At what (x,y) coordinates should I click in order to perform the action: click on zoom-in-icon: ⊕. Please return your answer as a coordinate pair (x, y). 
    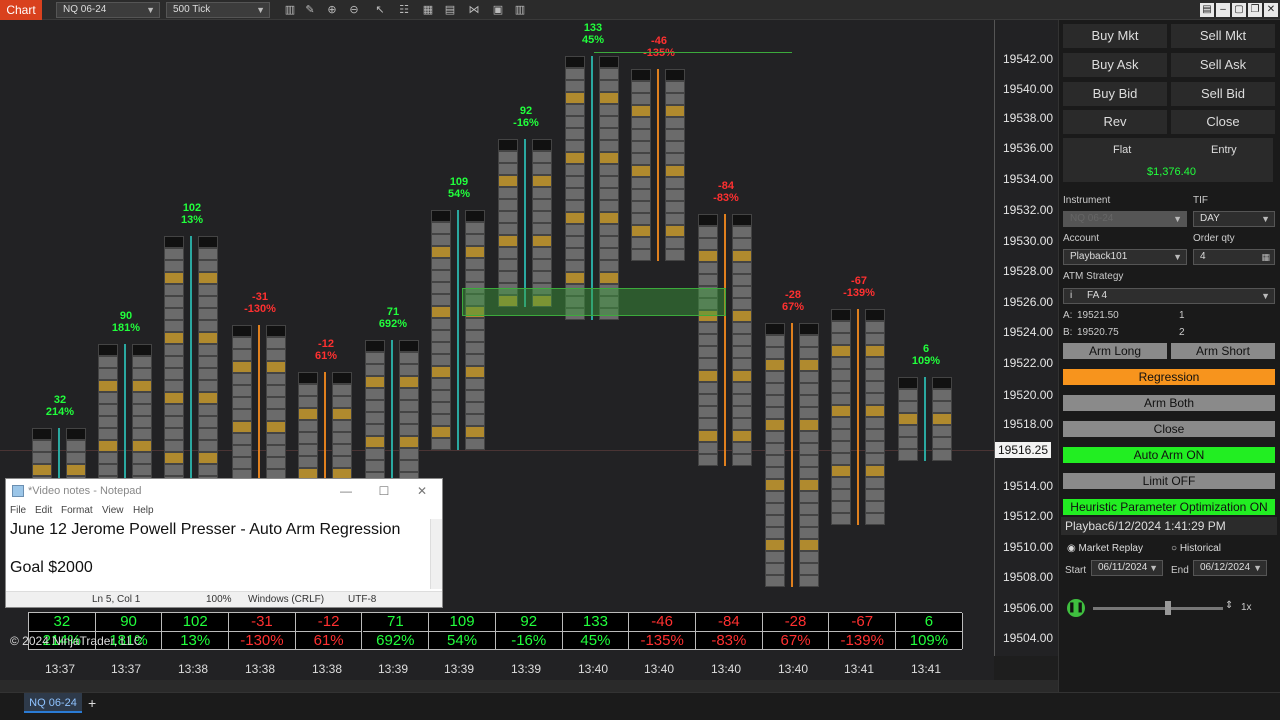
    Looking at the image, I should click on (332, 10).